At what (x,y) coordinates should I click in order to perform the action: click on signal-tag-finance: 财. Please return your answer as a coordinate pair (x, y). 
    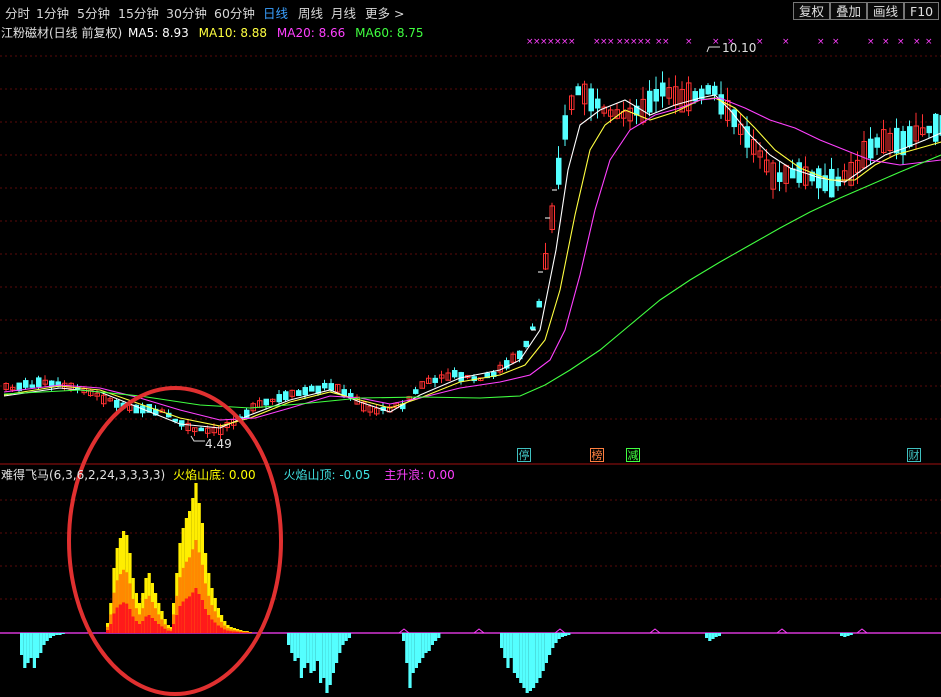
    Looking at the image, I should click on (914, 455).